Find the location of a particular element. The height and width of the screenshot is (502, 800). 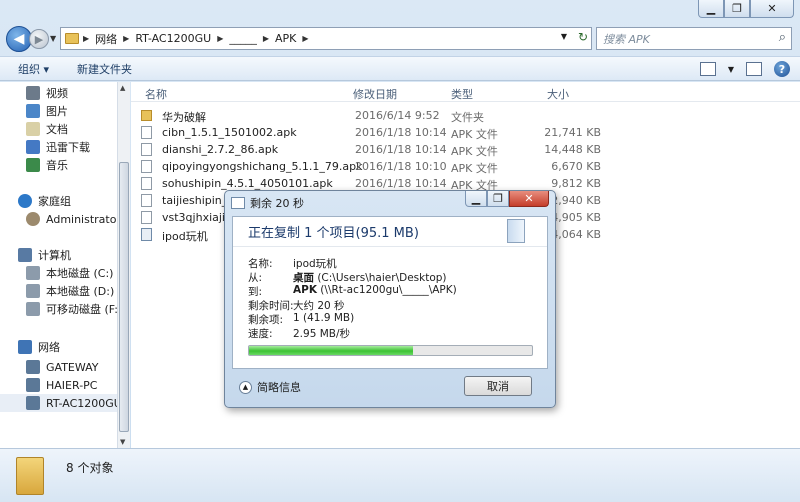

organize-menu: 组织 ▾ is located at coordinates (33, 69).